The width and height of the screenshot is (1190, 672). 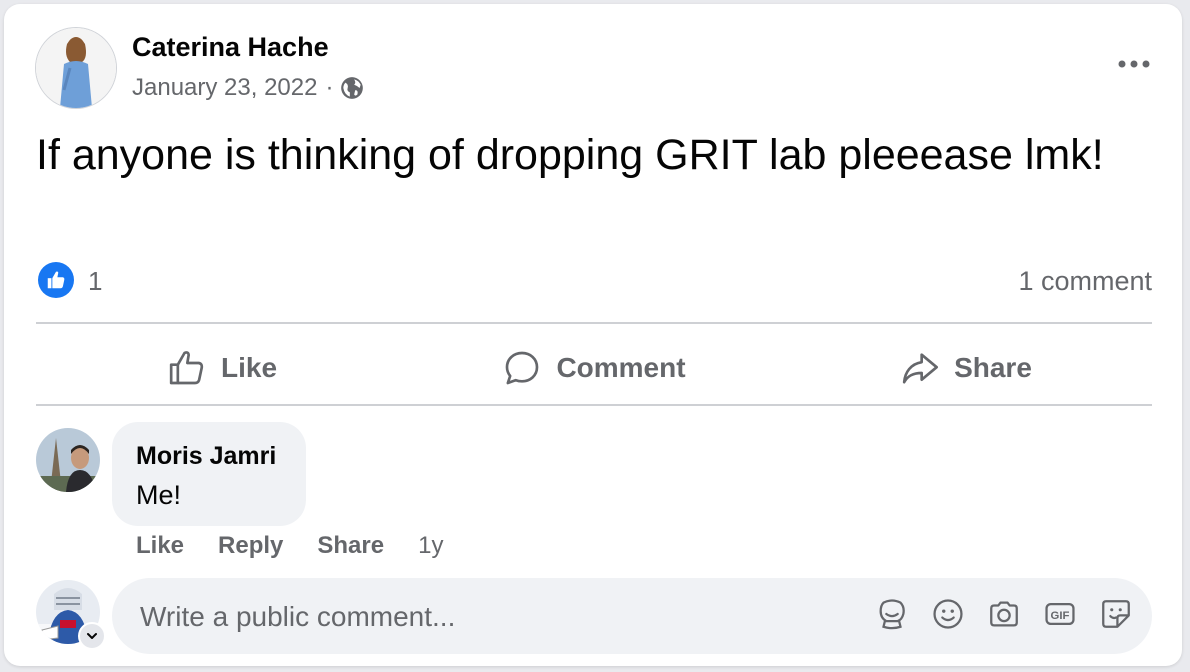 I want to click on comment-author: Moris Jamri, so click(x=206, y=456).